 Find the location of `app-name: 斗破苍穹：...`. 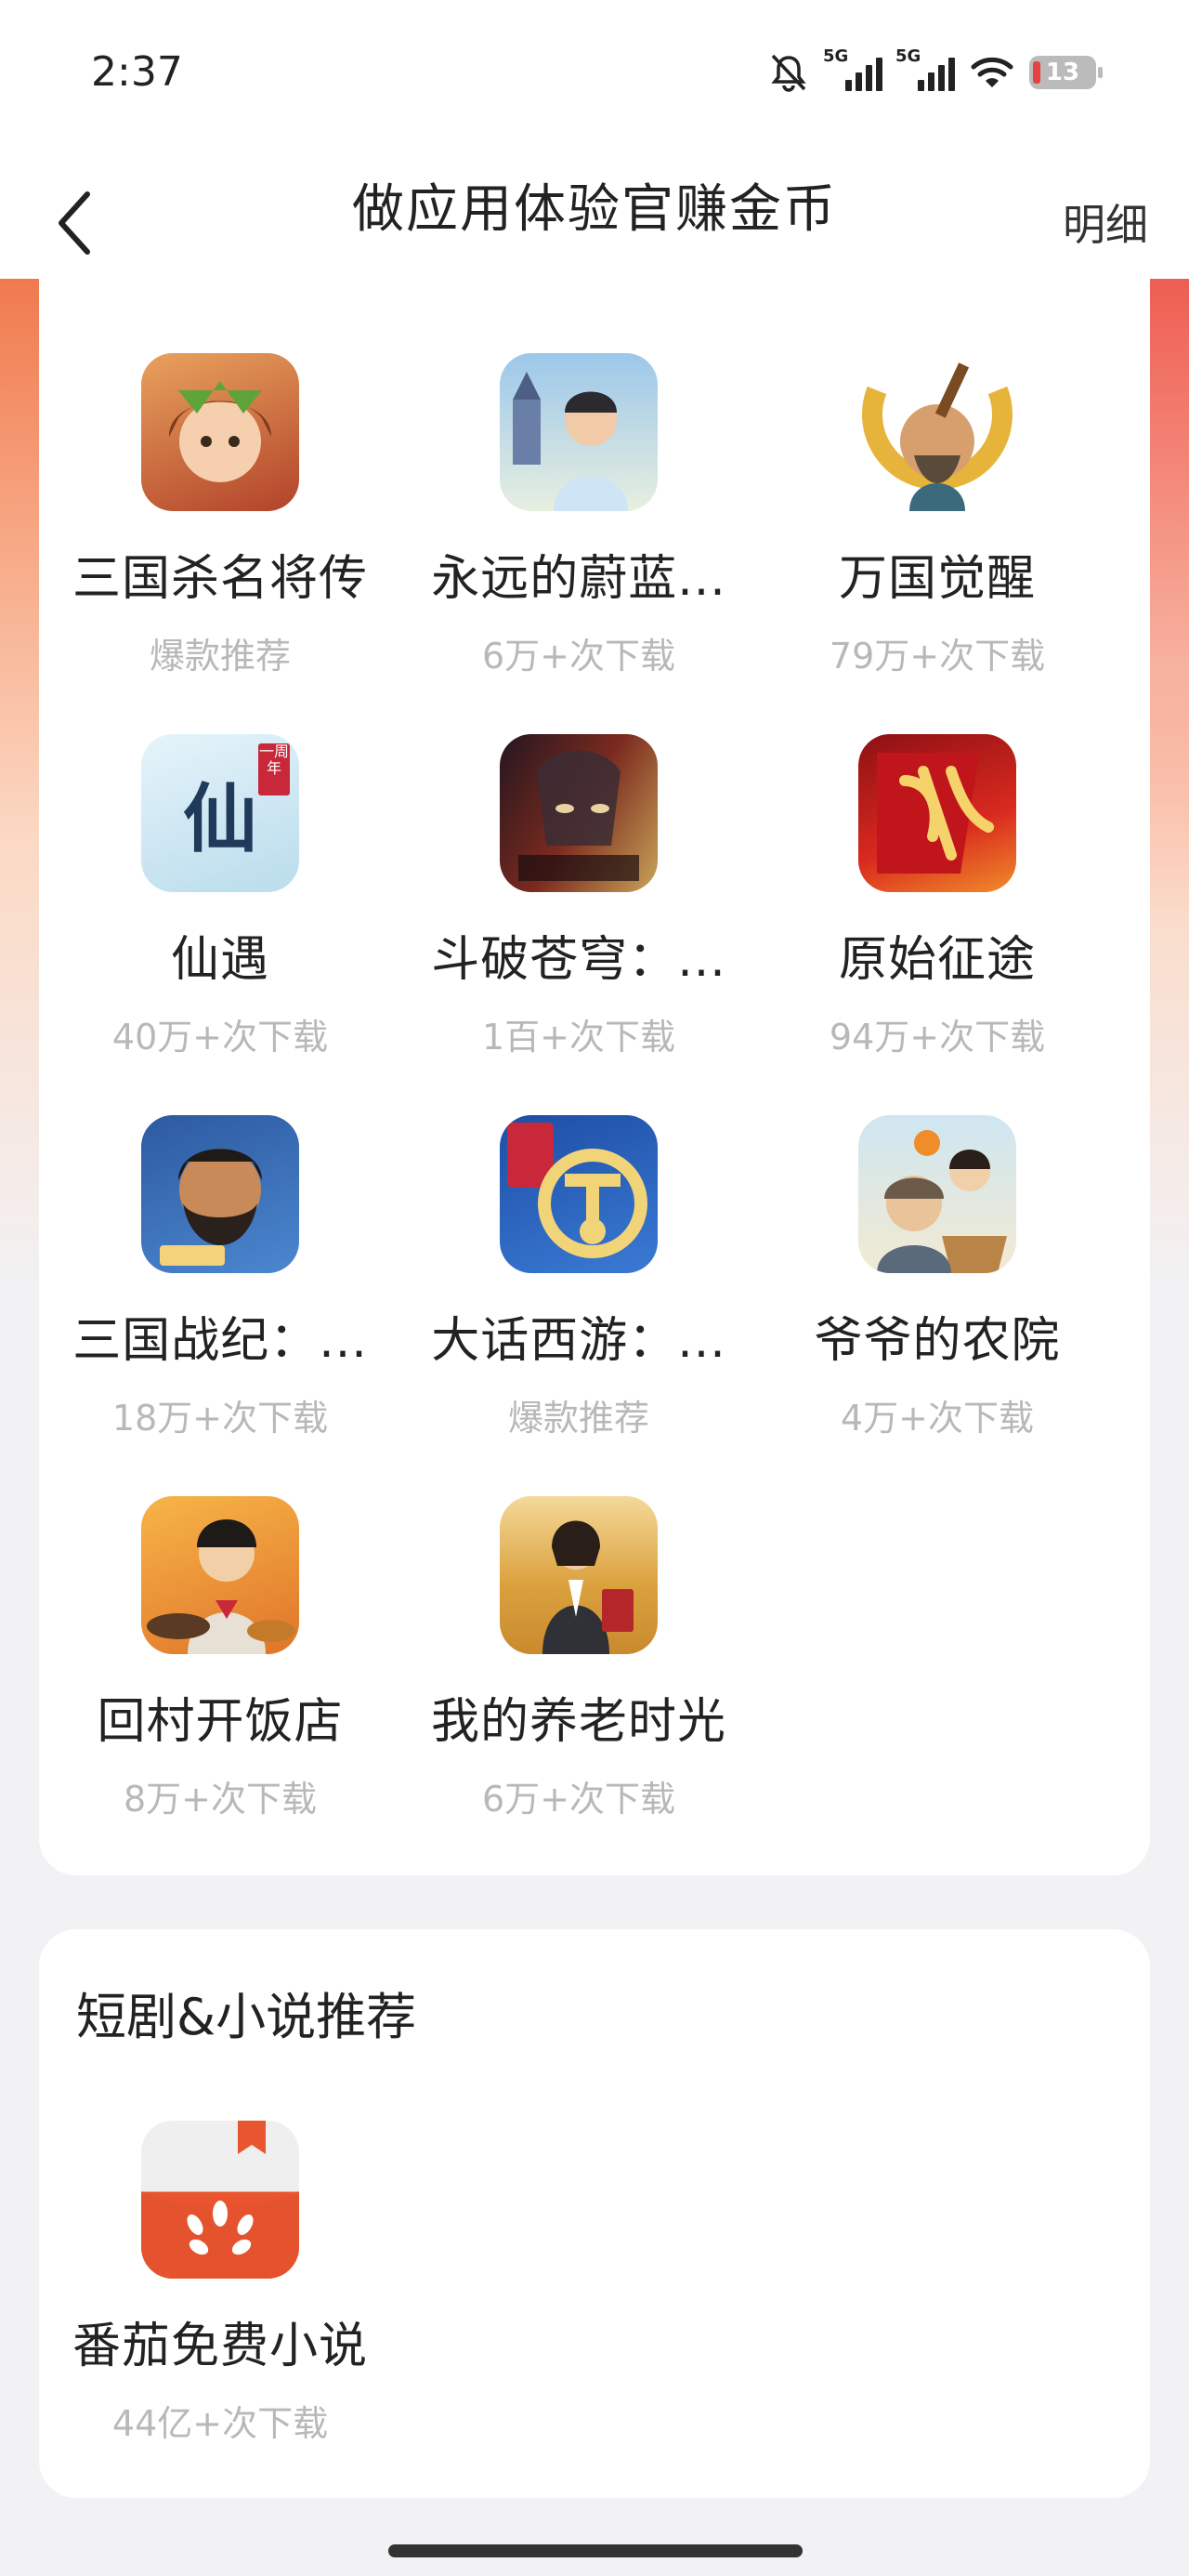

app-name: 斗破苍穹：... is located at coordinates (578, 960).